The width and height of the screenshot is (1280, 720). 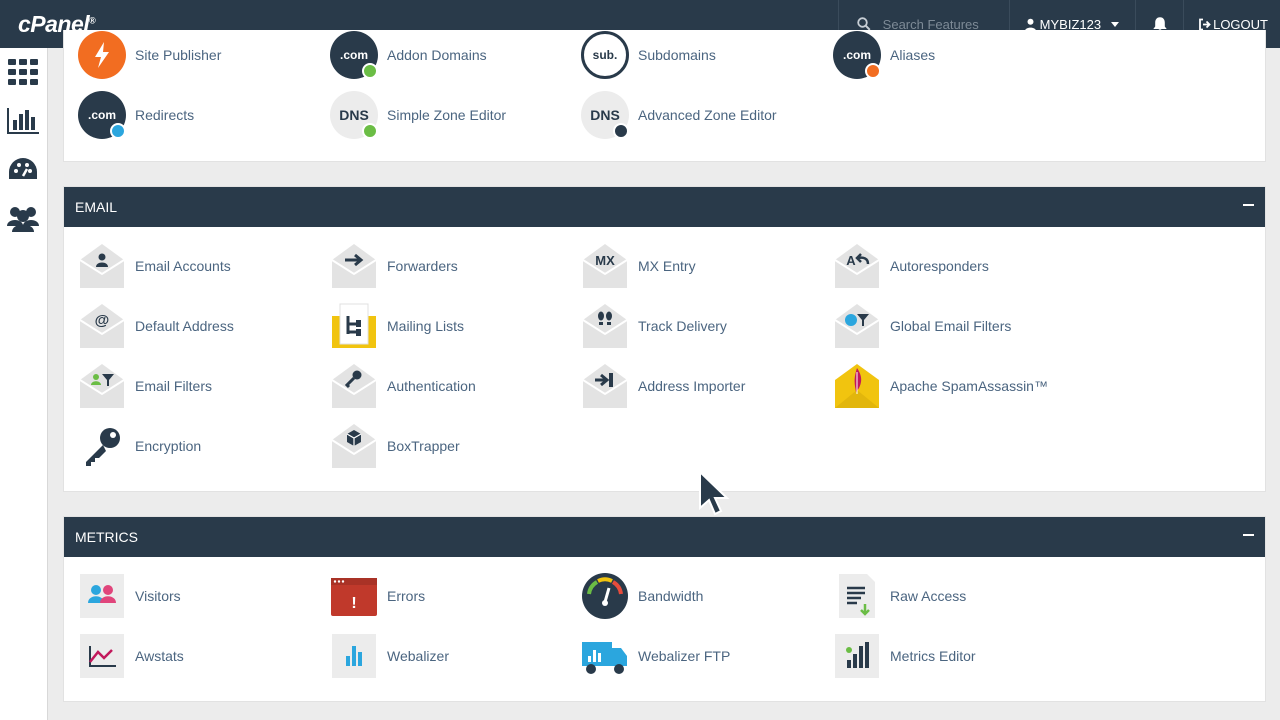 I want to click on item-label: Apache SpamAssassin™, so click(x=969, y=386).